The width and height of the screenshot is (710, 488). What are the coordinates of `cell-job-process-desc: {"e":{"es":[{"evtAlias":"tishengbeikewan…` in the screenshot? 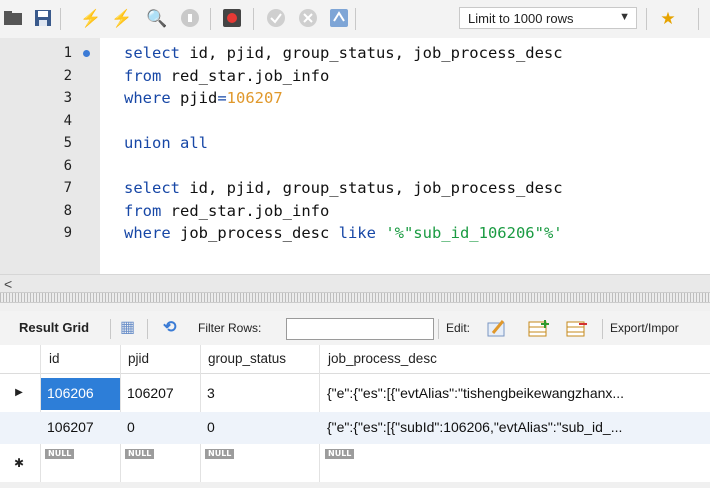 It's located at (475, 393).